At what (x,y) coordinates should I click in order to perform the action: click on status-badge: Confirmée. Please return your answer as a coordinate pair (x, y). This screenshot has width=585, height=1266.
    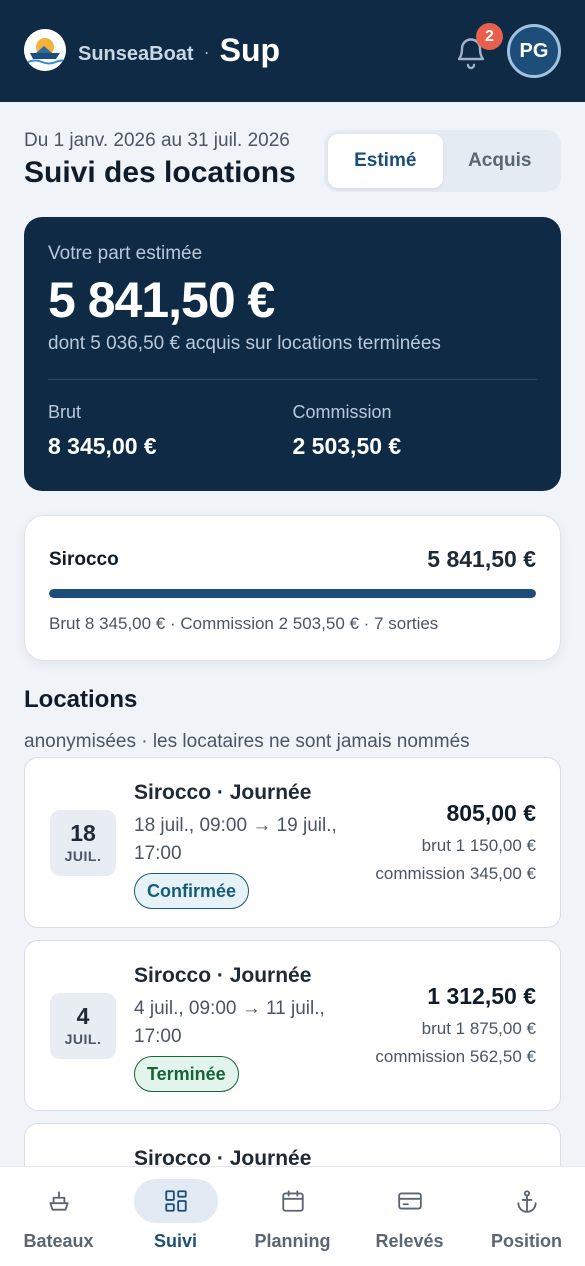
    Looking at the image, I should click on (192, 891).